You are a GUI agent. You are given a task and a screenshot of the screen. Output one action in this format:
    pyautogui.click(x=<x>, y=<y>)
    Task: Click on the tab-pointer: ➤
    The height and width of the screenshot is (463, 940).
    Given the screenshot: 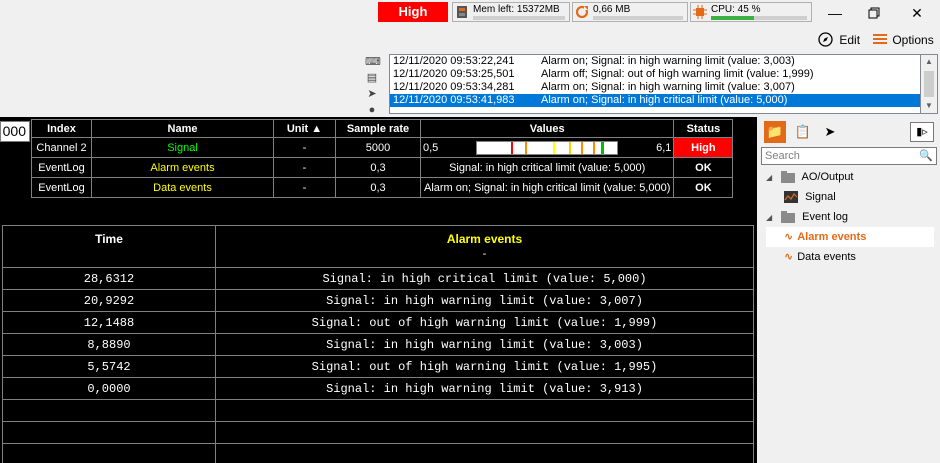 What is the action you would take?
    pyautogui.click(x=830, y=132)
    